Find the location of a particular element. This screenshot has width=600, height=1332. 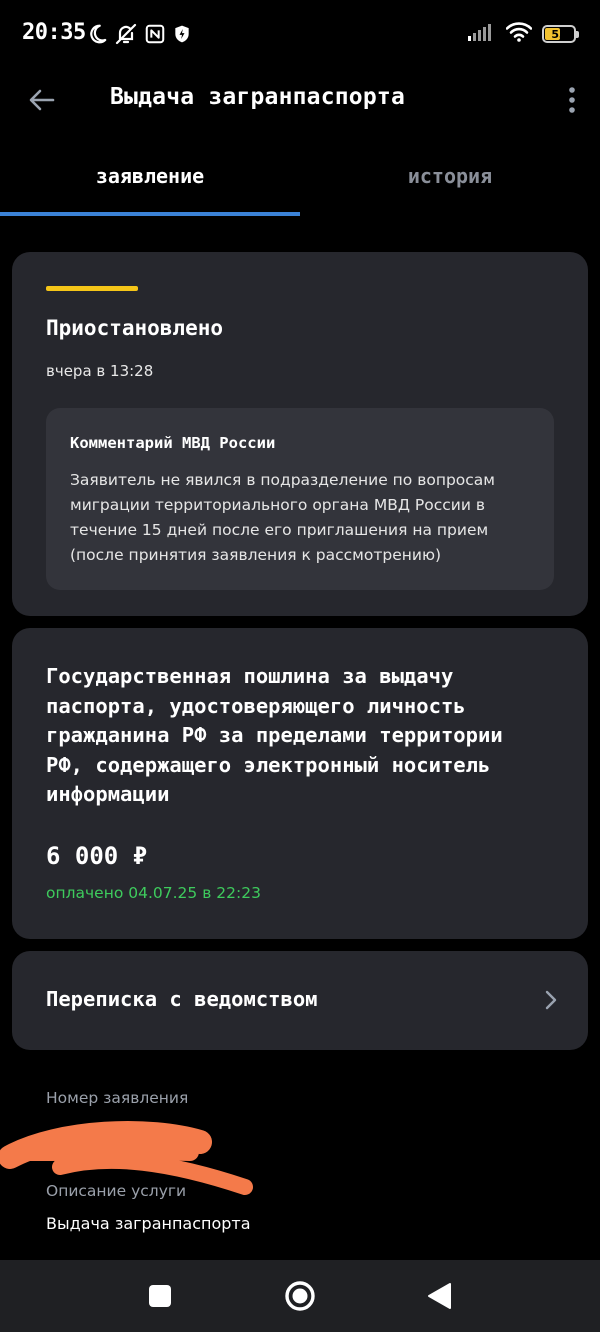

moon-icon is located at coordinates (97, 34).